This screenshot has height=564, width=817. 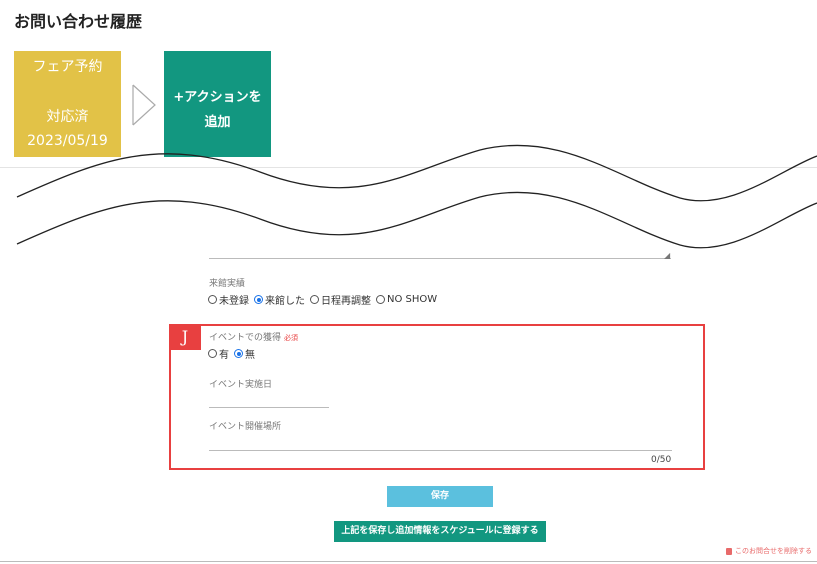 What do you see at coordinates (244, 353) in the screenshot?
I see `event-acquired-no: 無` at bounding box center [244, 353].